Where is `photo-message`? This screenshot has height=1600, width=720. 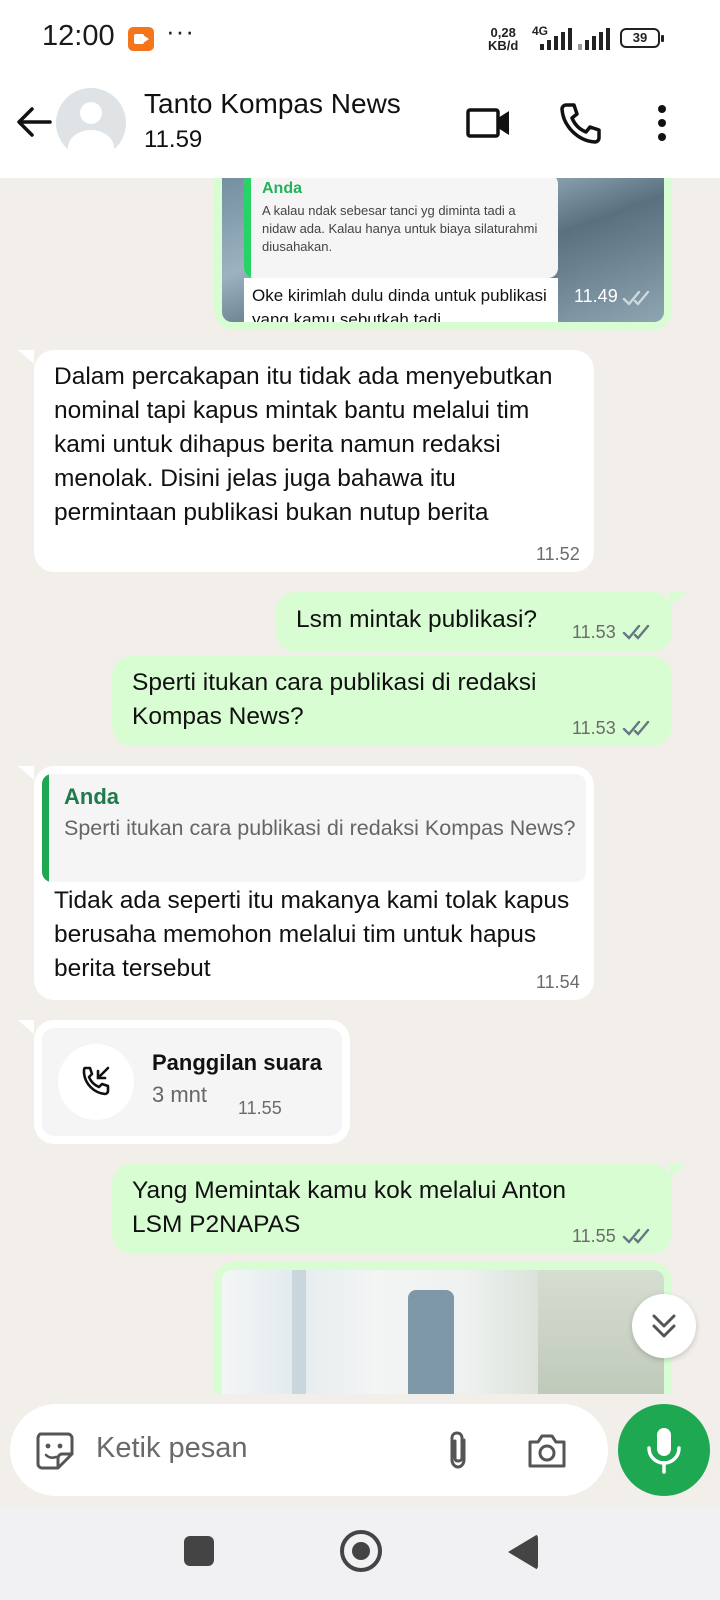
photo-message is located at coordinates (443, 1328).